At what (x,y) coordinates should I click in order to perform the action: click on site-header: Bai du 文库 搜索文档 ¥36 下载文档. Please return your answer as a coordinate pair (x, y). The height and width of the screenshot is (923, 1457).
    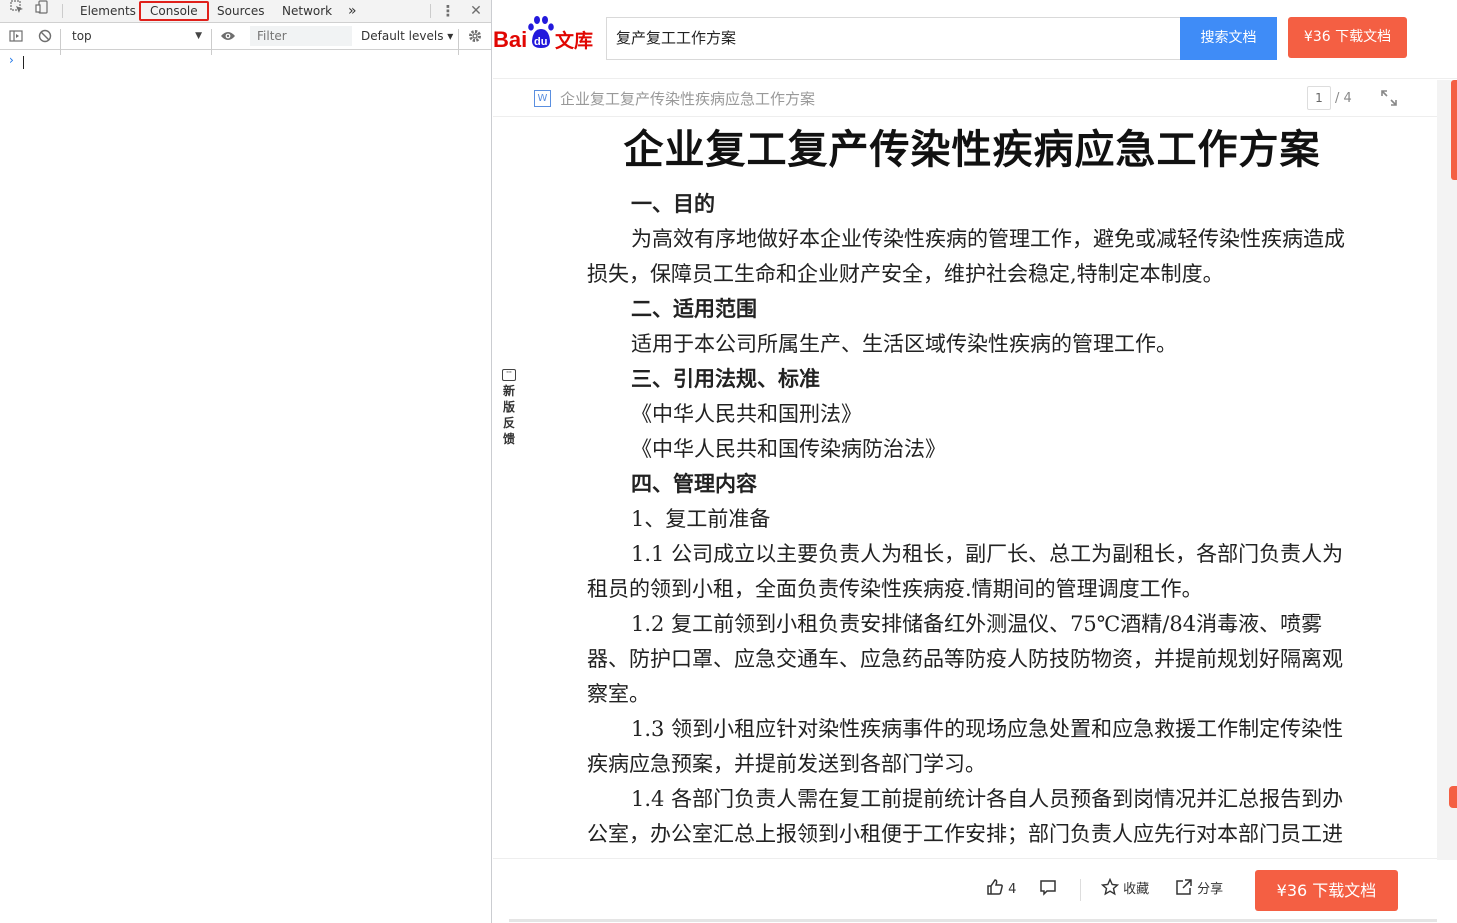
    Looking at the image, I should click on (975, 39).